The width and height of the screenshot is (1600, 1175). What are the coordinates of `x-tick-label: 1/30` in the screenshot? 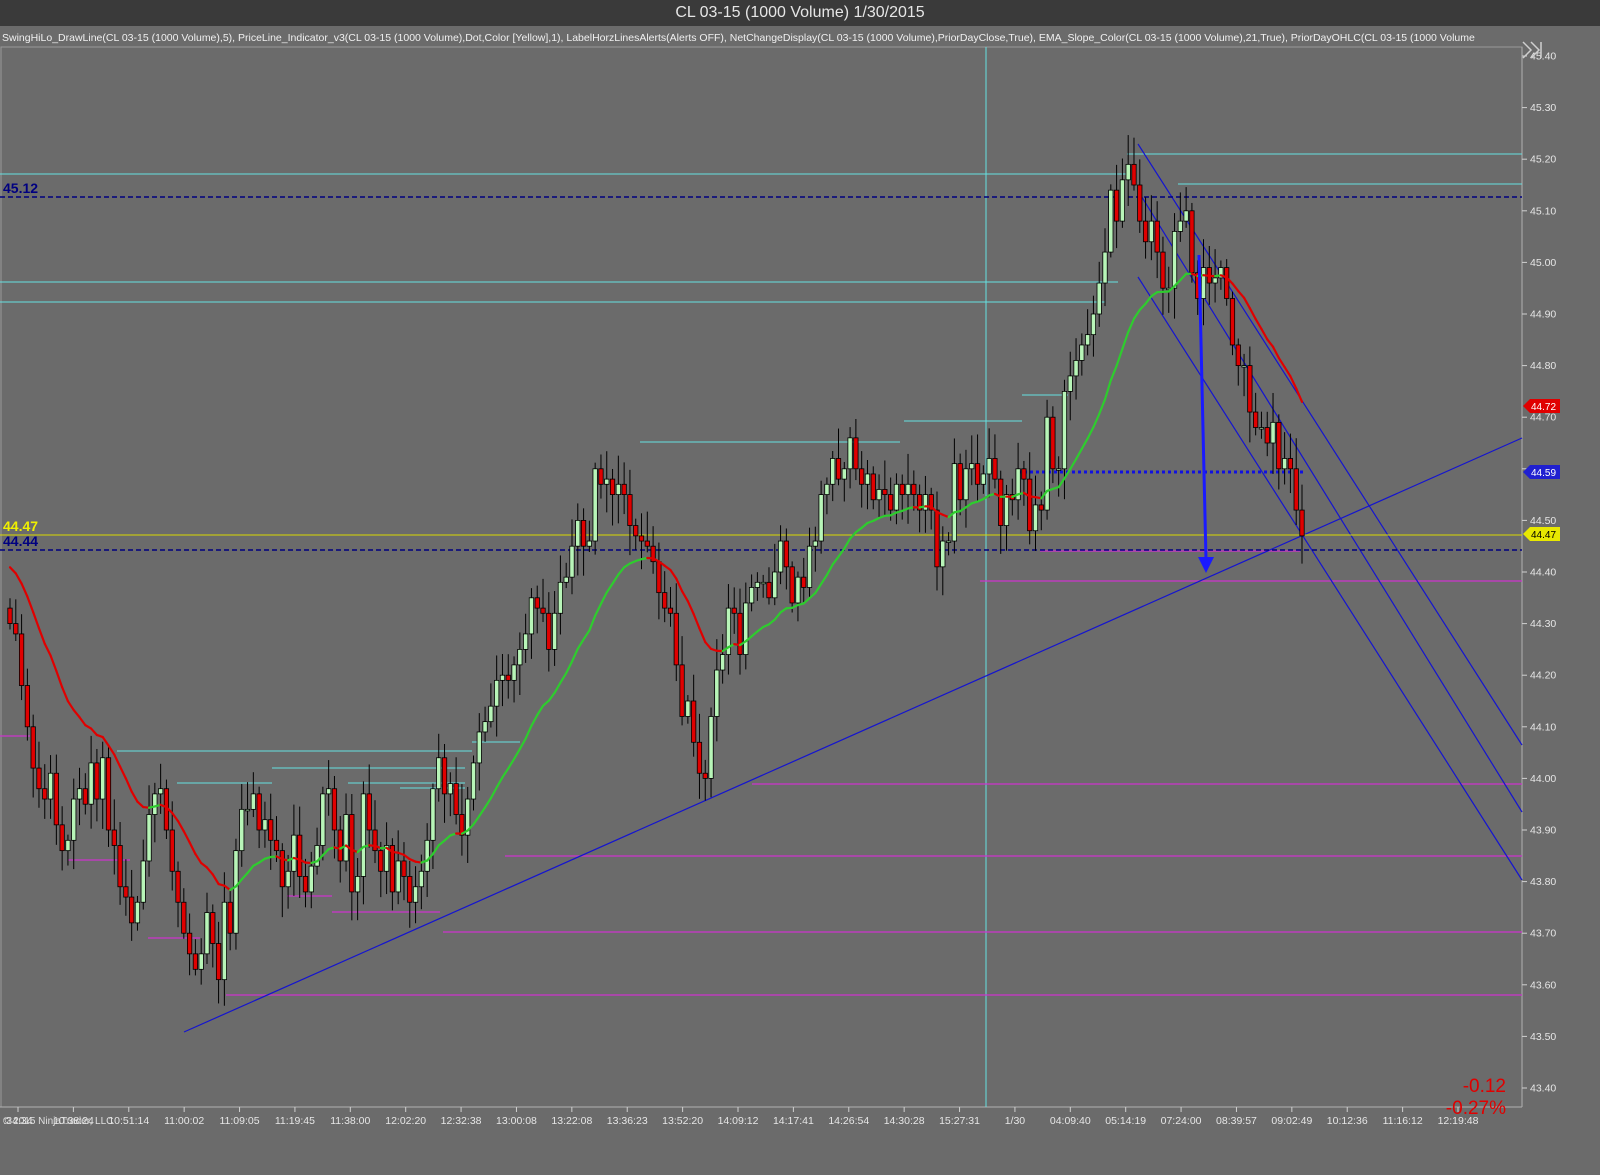 It's located at (1015, 1121).